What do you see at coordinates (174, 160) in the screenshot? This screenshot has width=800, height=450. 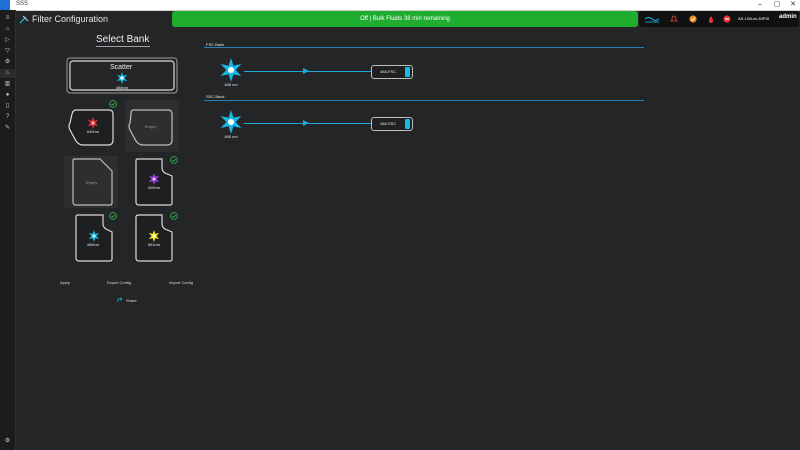 I see `check-405-icon` at bounding box center [174, 160].